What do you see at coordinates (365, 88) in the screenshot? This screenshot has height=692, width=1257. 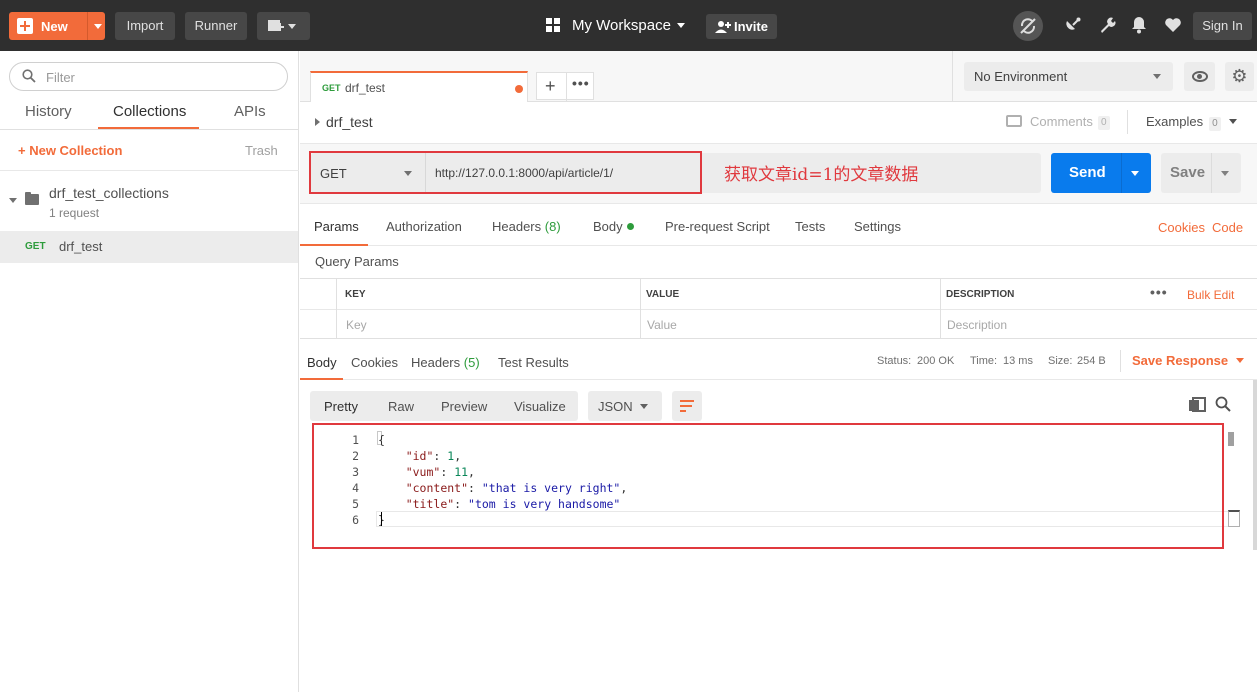 I see `request-tab-name: drf_test` at bounding box center [365, 88].